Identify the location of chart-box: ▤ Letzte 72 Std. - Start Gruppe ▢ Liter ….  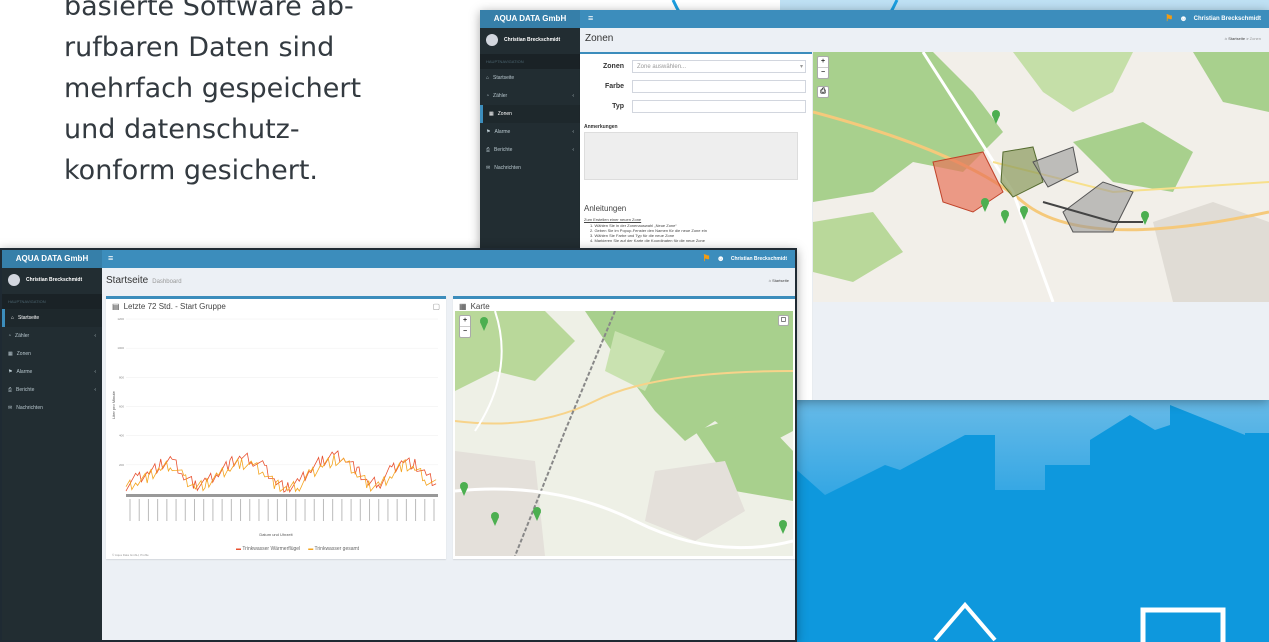
(276, 427).